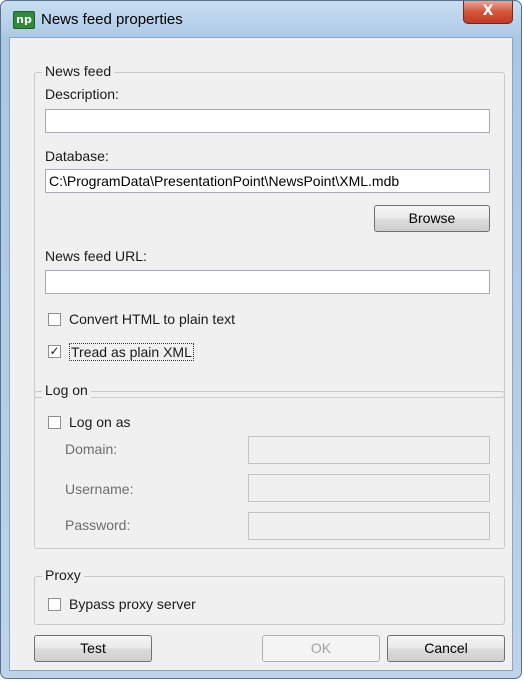 This screenshot has height=681, width=524. What do you see at coordinates (99, 489) in the screenshot?
I see `username-label: Username:` at bounding box center [99, 489].